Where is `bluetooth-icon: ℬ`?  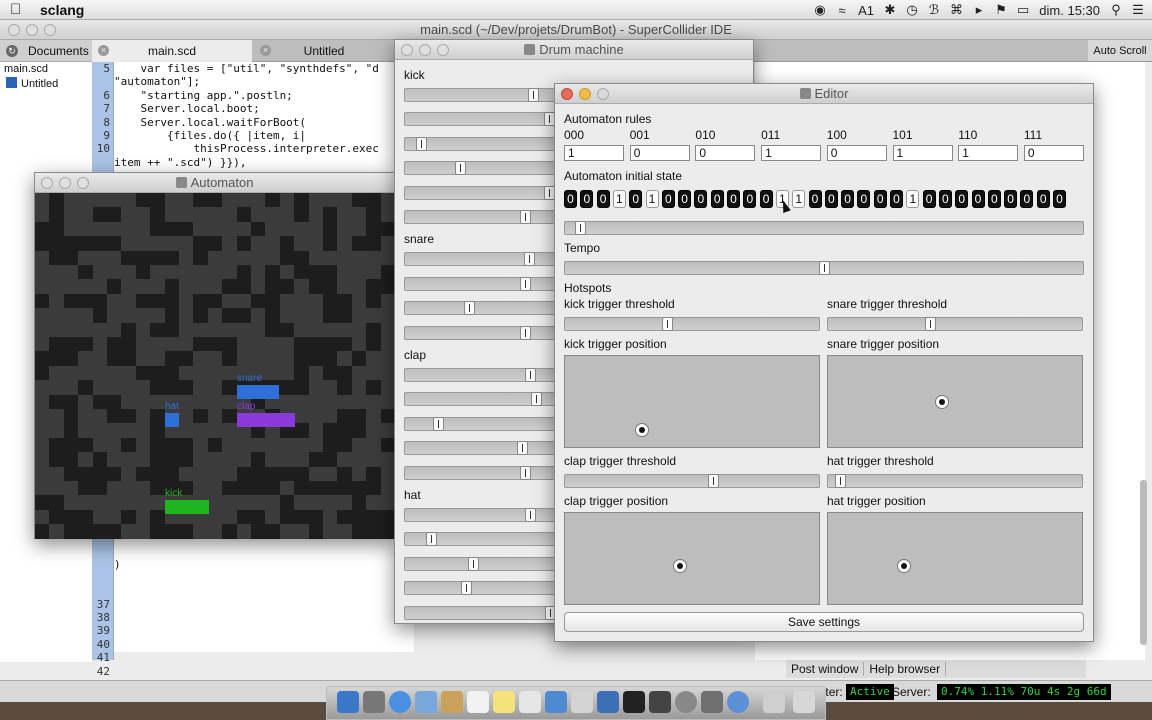 bluetooth-icon: ℬ is located at coordinates (934, 10).